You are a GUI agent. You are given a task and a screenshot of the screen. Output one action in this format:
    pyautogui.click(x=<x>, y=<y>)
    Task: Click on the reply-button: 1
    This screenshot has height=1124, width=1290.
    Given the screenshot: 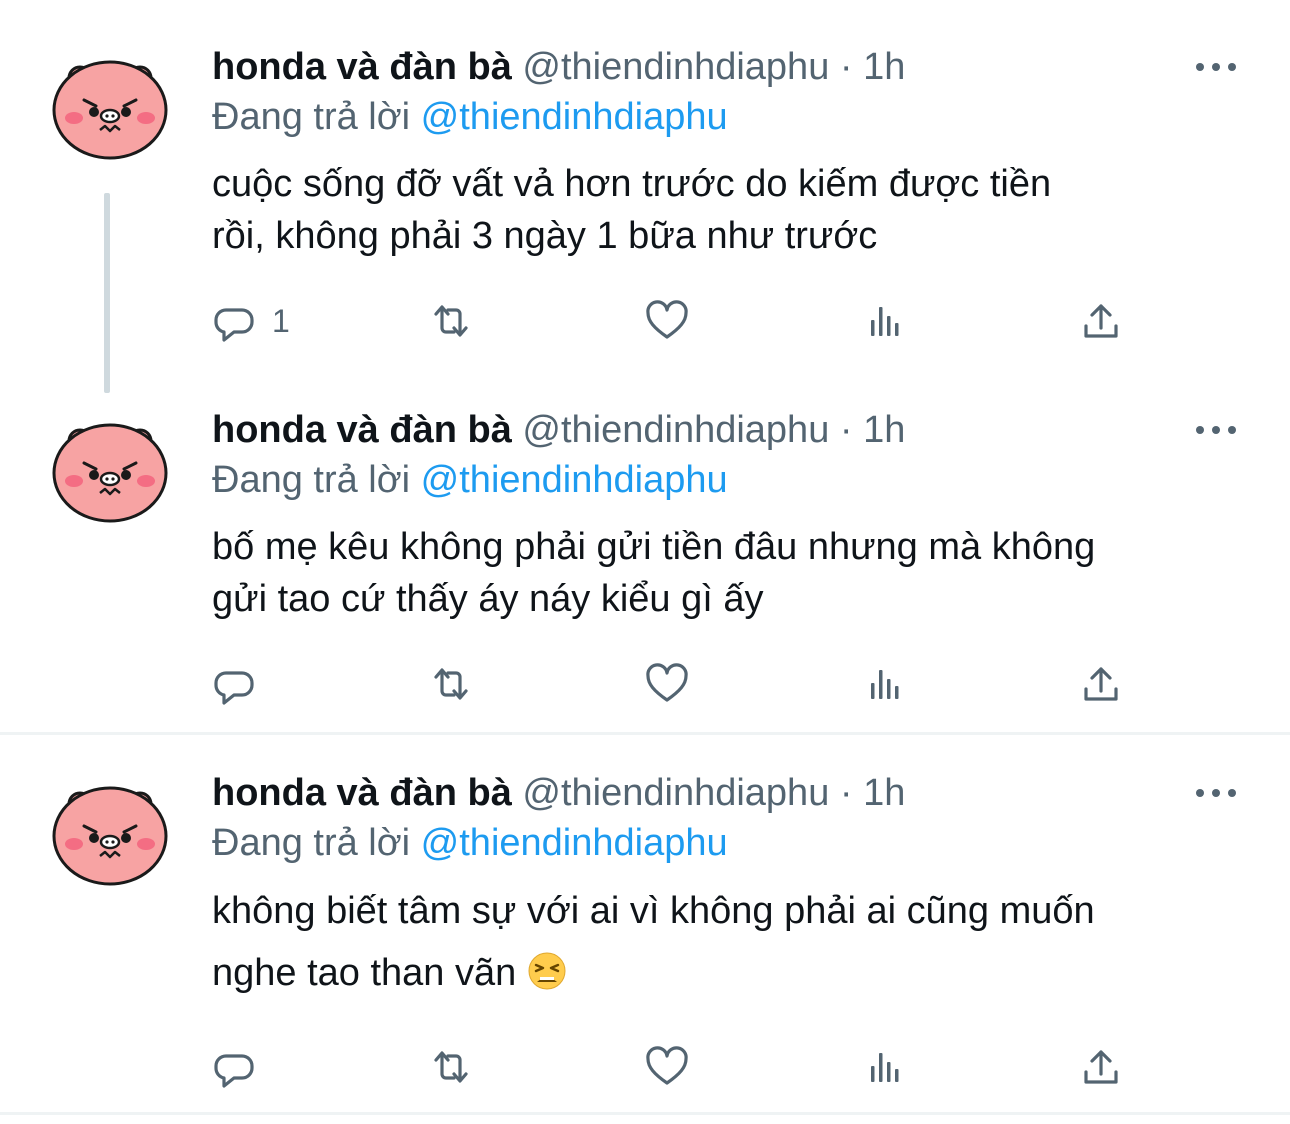 What is the action you would take?
    pyautogui.click(x=251, y=321)
    